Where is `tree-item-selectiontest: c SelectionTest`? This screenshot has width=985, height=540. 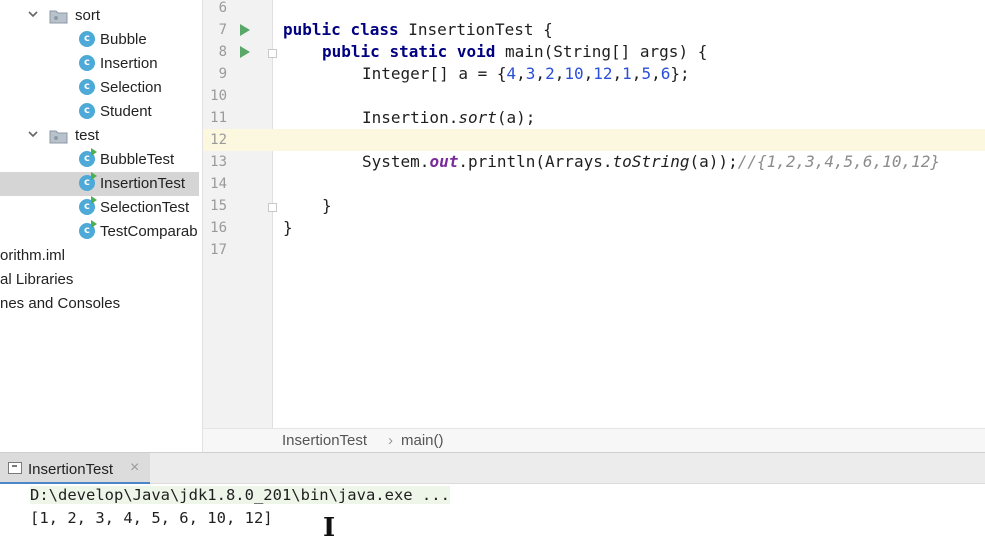
tree-item-selectiontest: c SelectionTest is located at coordinates (101, 208).